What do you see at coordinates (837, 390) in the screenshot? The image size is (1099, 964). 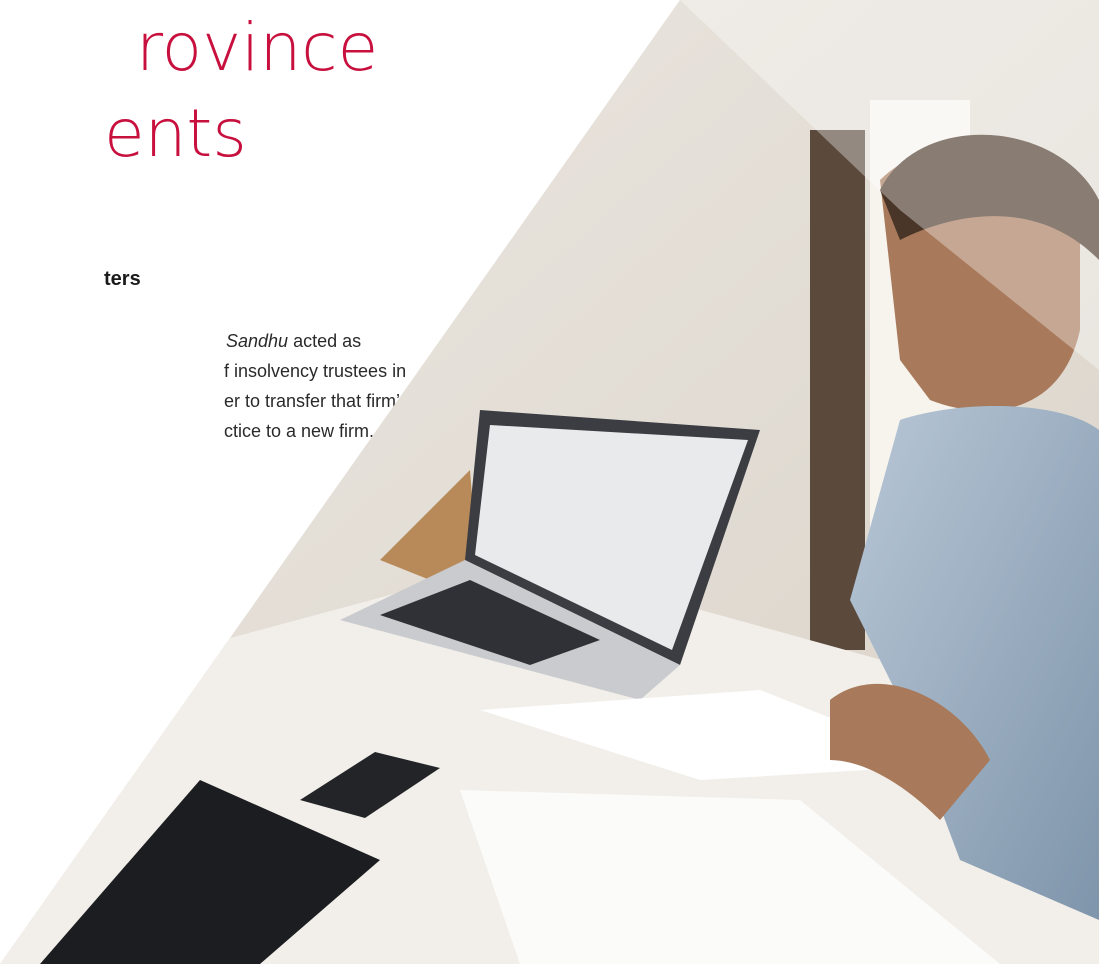 I see `window-frame` at bounding box center [837, 390].